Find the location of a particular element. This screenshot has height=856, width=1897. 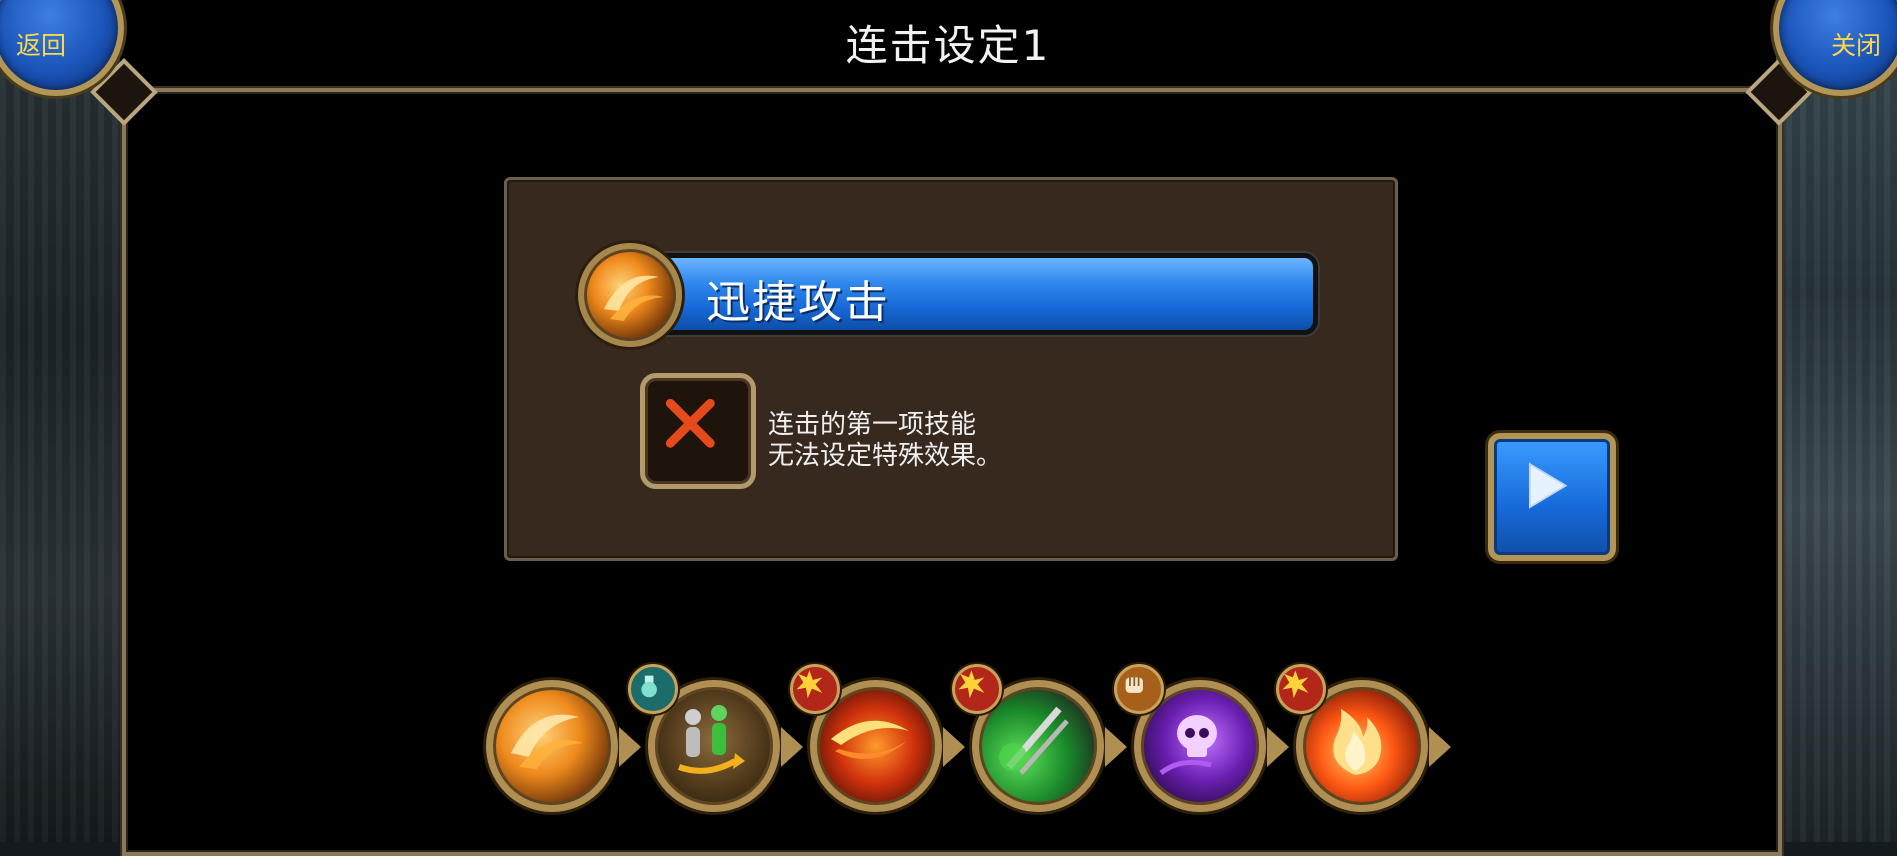

effect-note-line1: 连击的第一项技能 is located at coordinates (872, 425).